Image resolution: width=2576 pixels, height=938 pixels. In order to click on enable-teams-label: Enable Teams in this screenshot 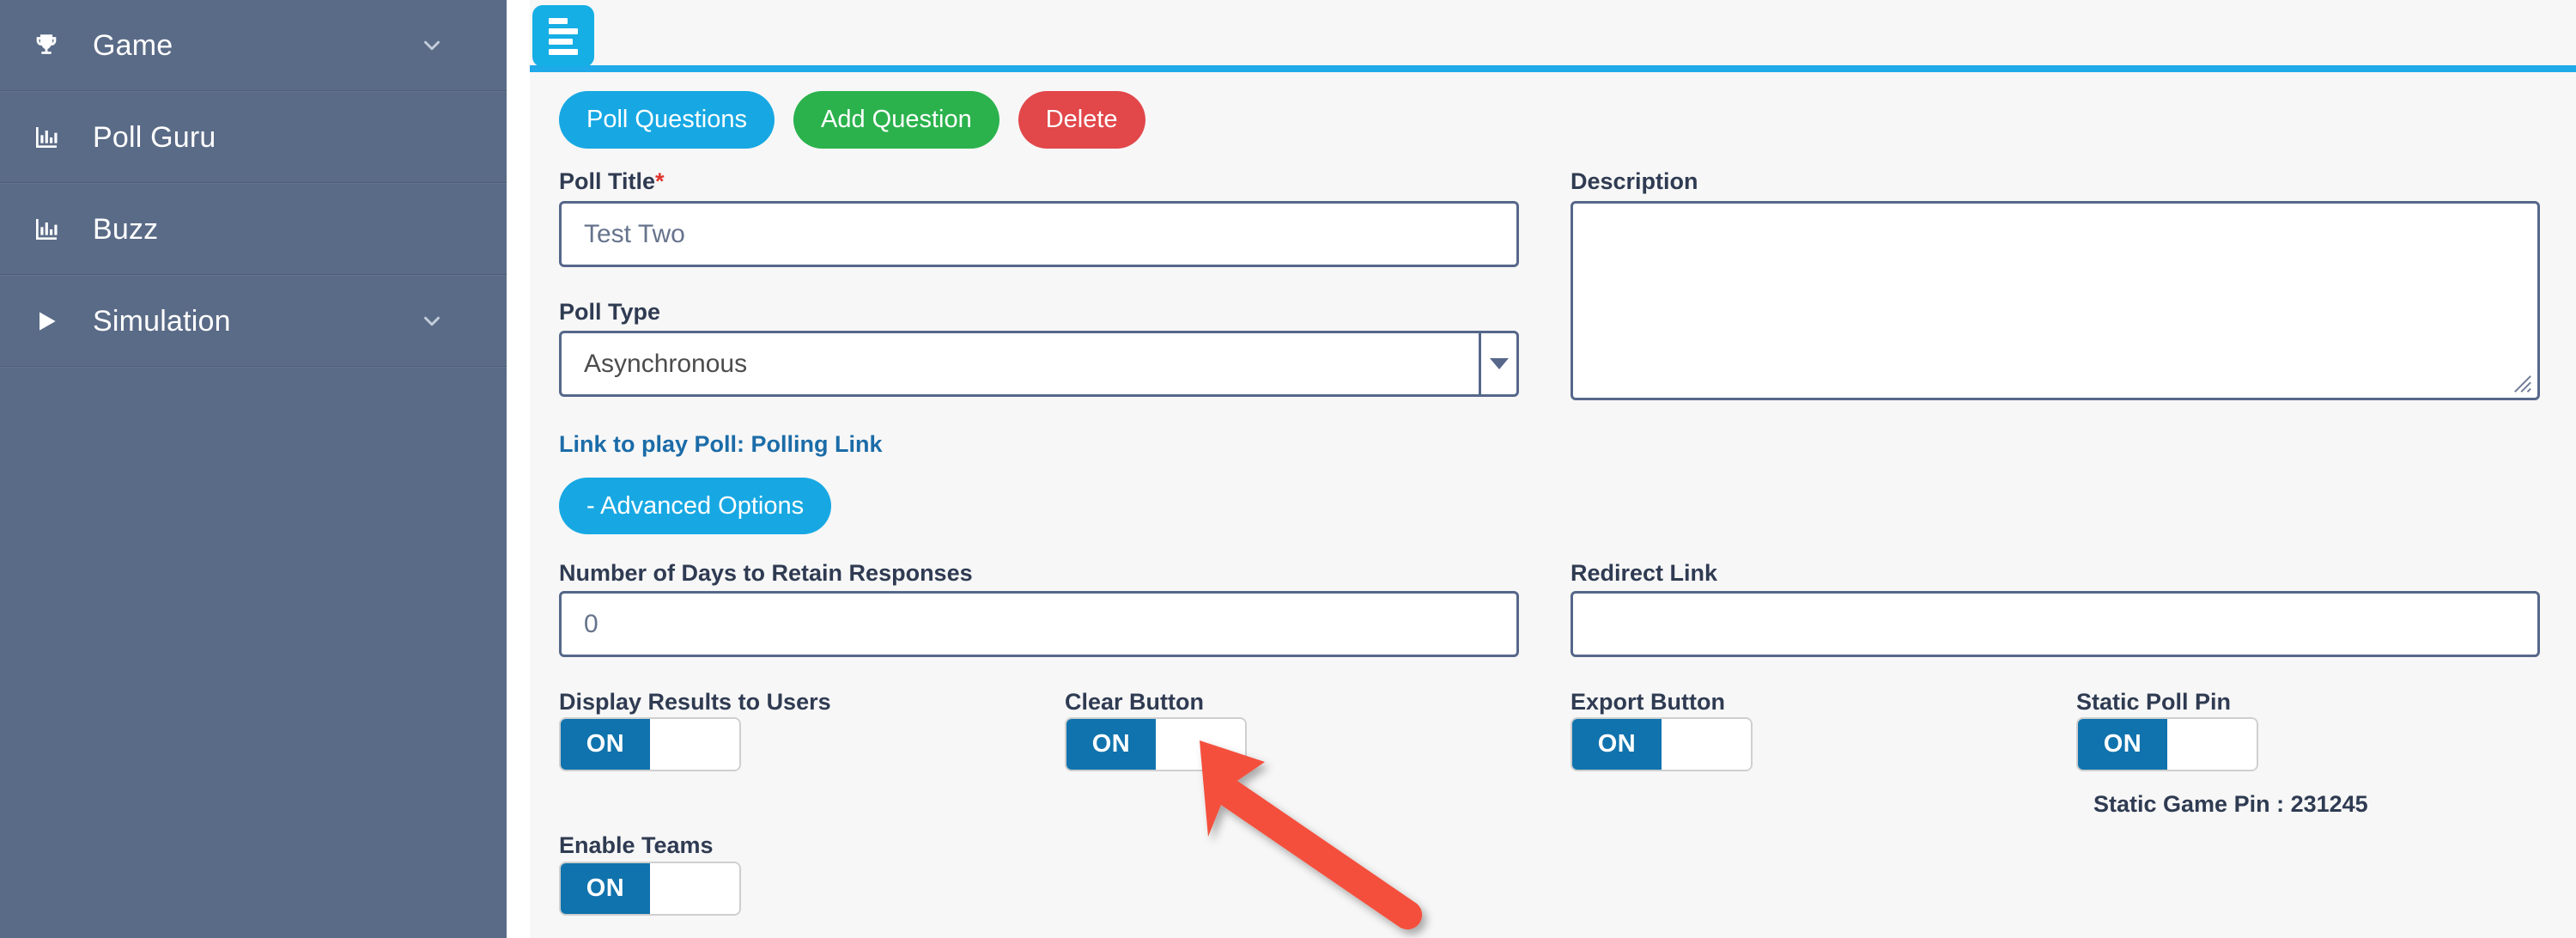, I will do `click(636, 845)`.